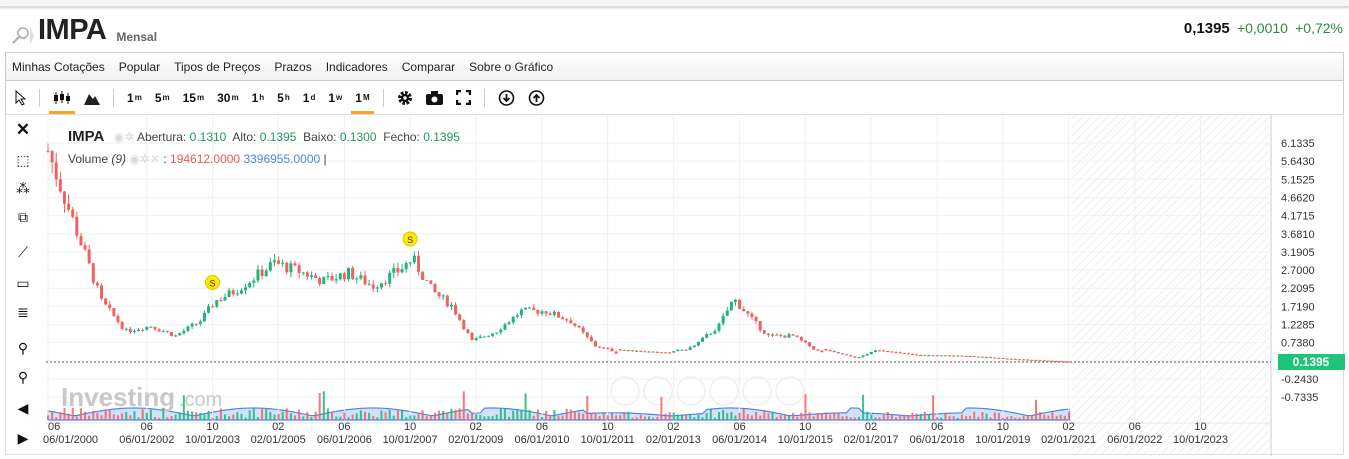 Image resolution: width=1349 pixels, height=459 pixels. I want to click on remove-all-drawings-icon: ⁂, so click(23, 189).